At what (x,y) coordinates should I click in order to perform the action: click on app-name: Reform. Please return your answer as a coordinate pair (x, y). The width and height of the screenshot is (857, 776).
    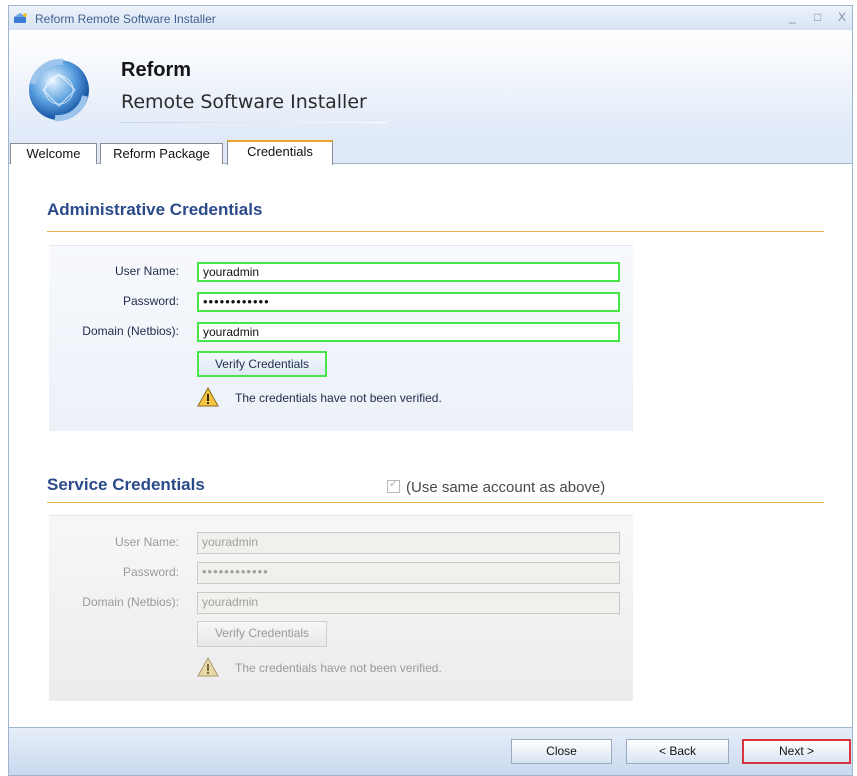
    Looking at the image, I should click on (156, 70).